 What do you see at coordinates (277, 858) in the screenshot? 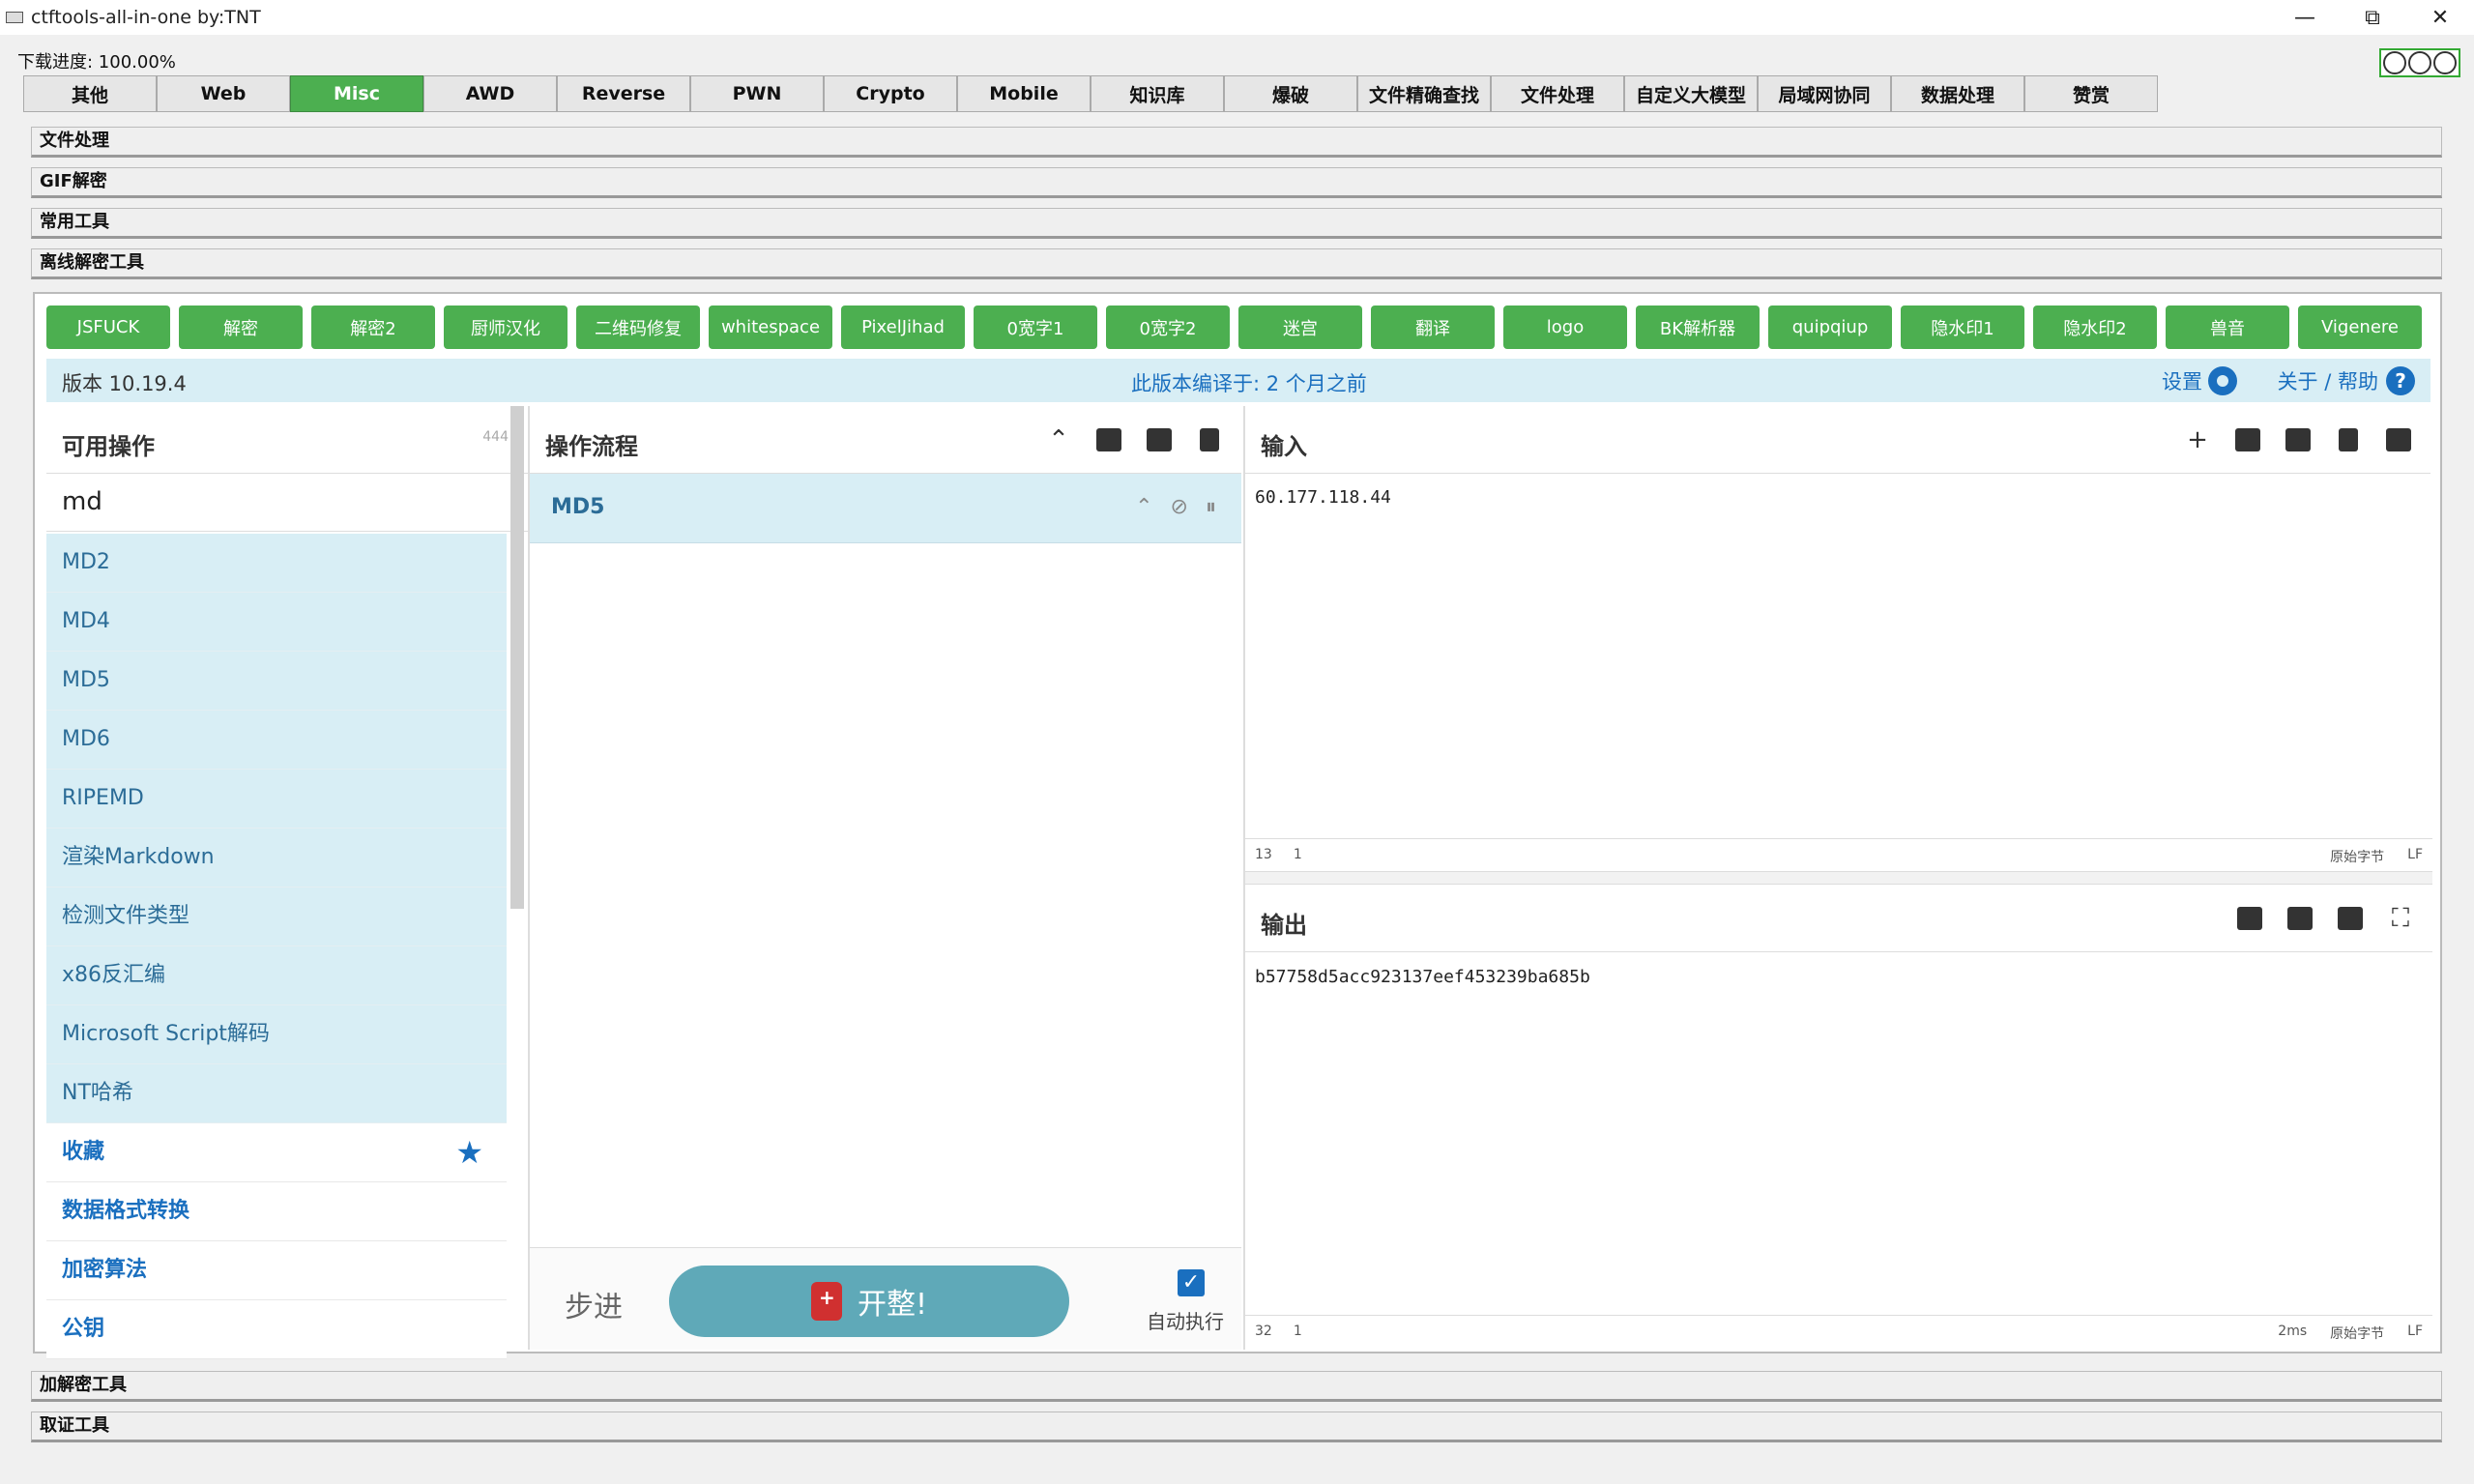
I see `list-item: 渲染Markdown` at bounding box center [277, 858].